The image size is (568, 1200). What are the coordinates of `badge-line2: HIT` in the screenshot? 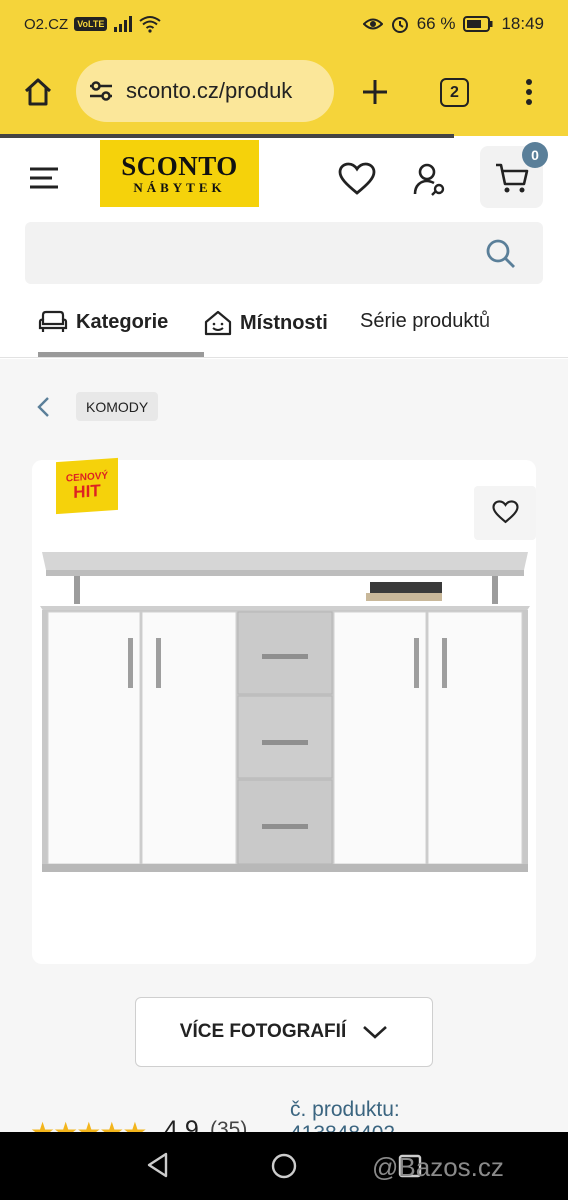 It's located at (87, 491).